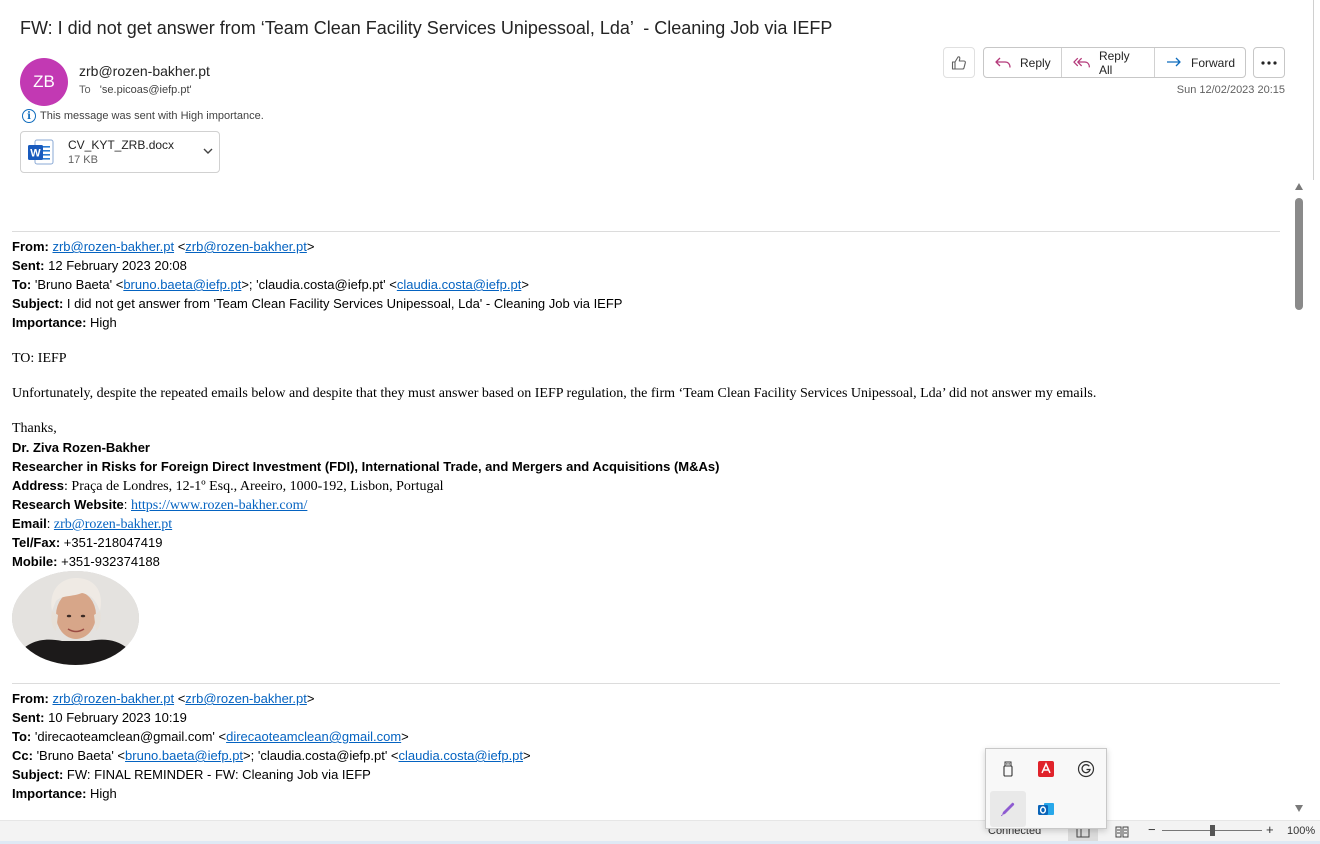 The height and width of the screenshot is (844, 1320). I want to click on zoom-slider-thumb, so click(1212, 830).